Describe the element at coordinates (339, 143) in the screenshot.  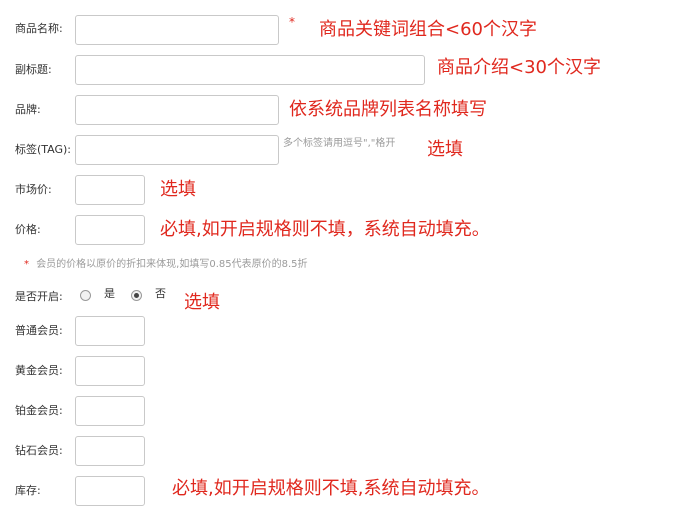
I see `tags-hint: 多个标签请用逗号","格开` at that location.